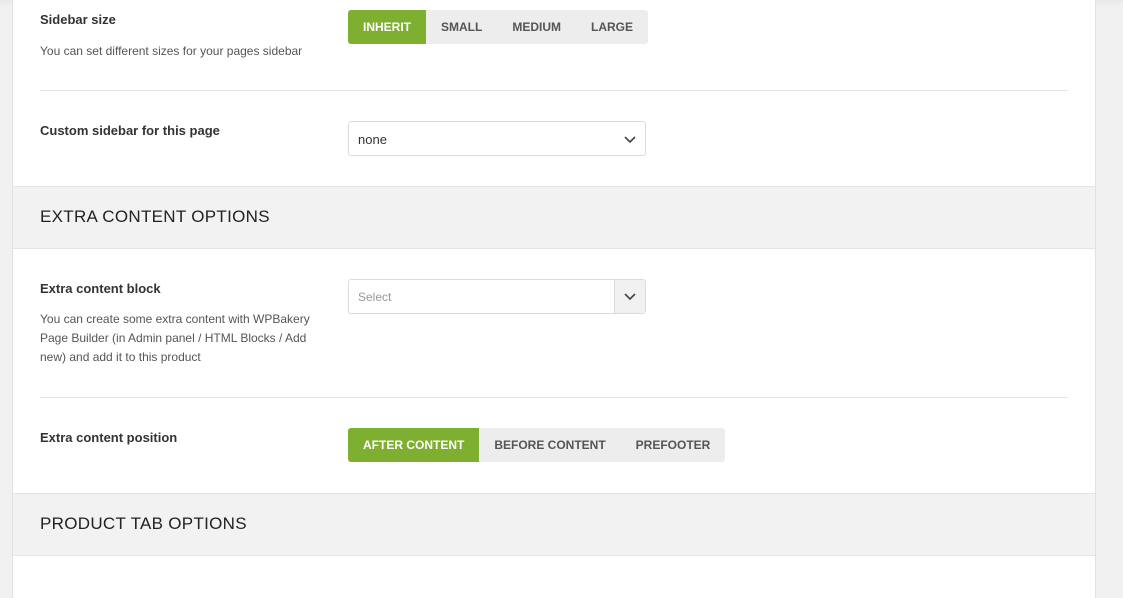 This screenshot has width=1123, height=598. Describe the element at coordinates (375, 297) in the screenshot. I see `extra-content-block-placeholder: Select` at that location.